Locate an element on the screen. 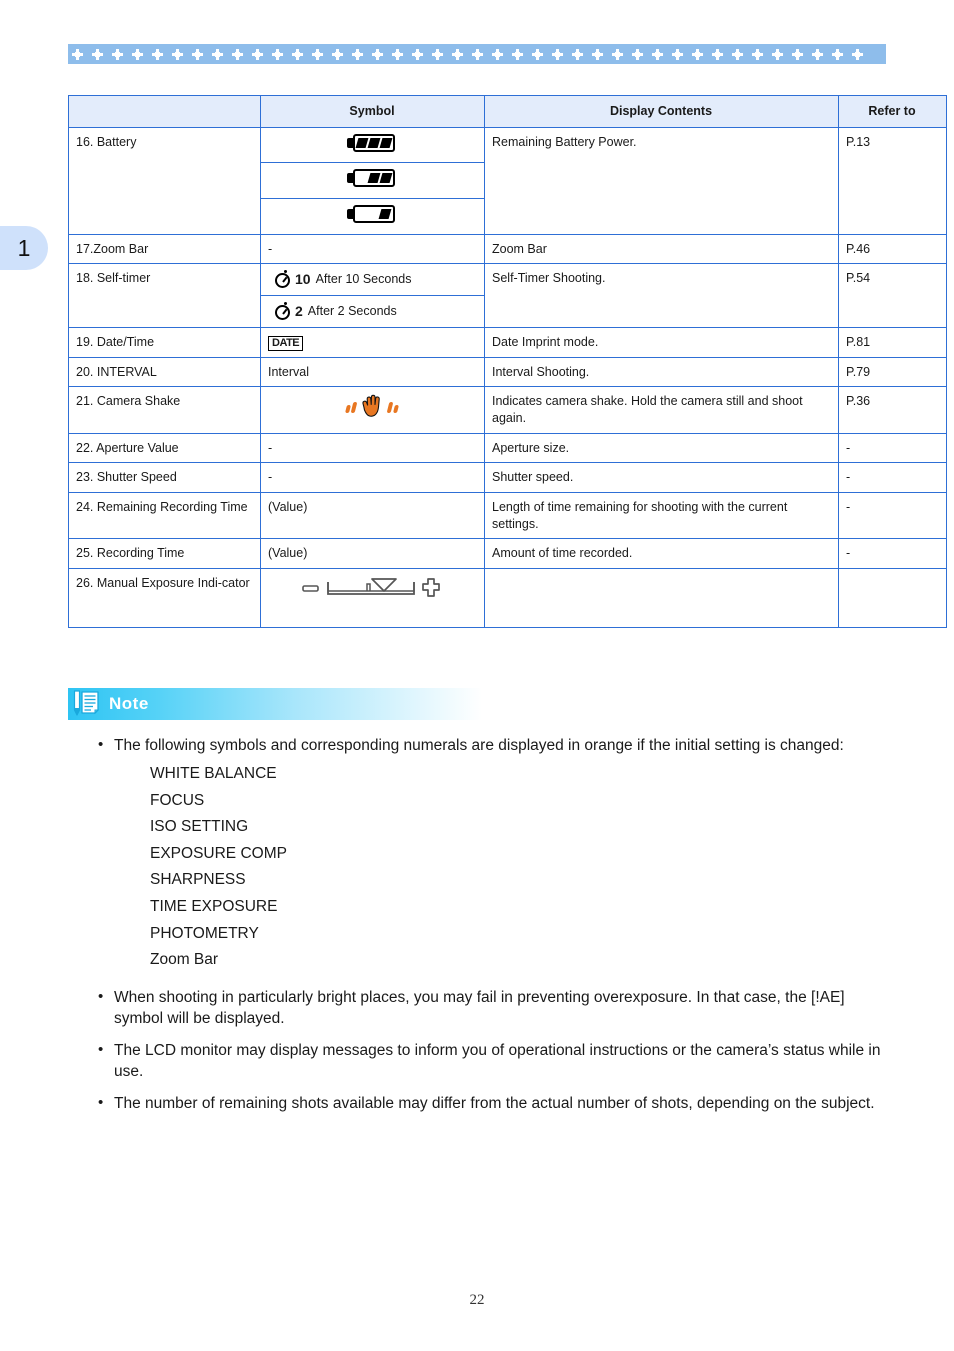 This screenshot has height=1351, width=954. cell-display-contents: Aperture size. is located at coordinates (661, 448).